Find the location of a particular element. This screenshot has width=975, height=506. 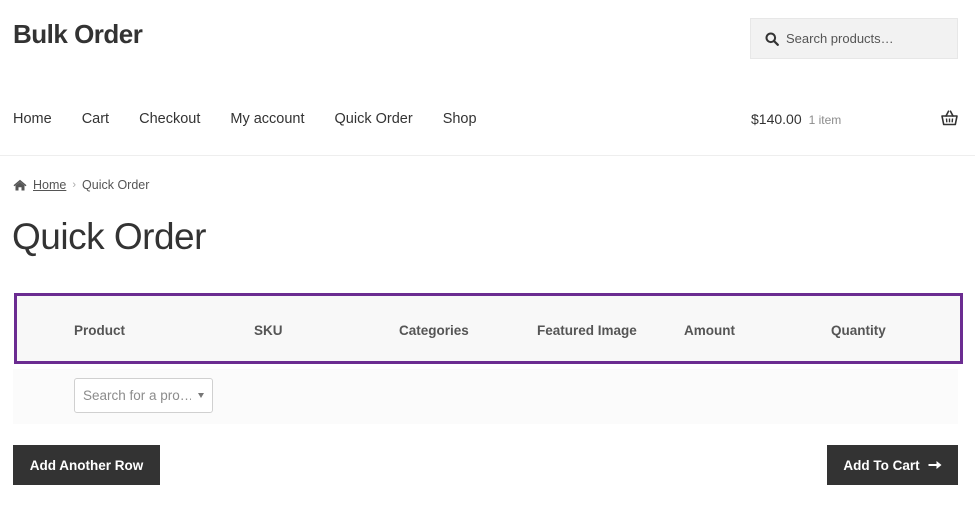

column-header-sku: SKU is located at coordinates (268, 330).